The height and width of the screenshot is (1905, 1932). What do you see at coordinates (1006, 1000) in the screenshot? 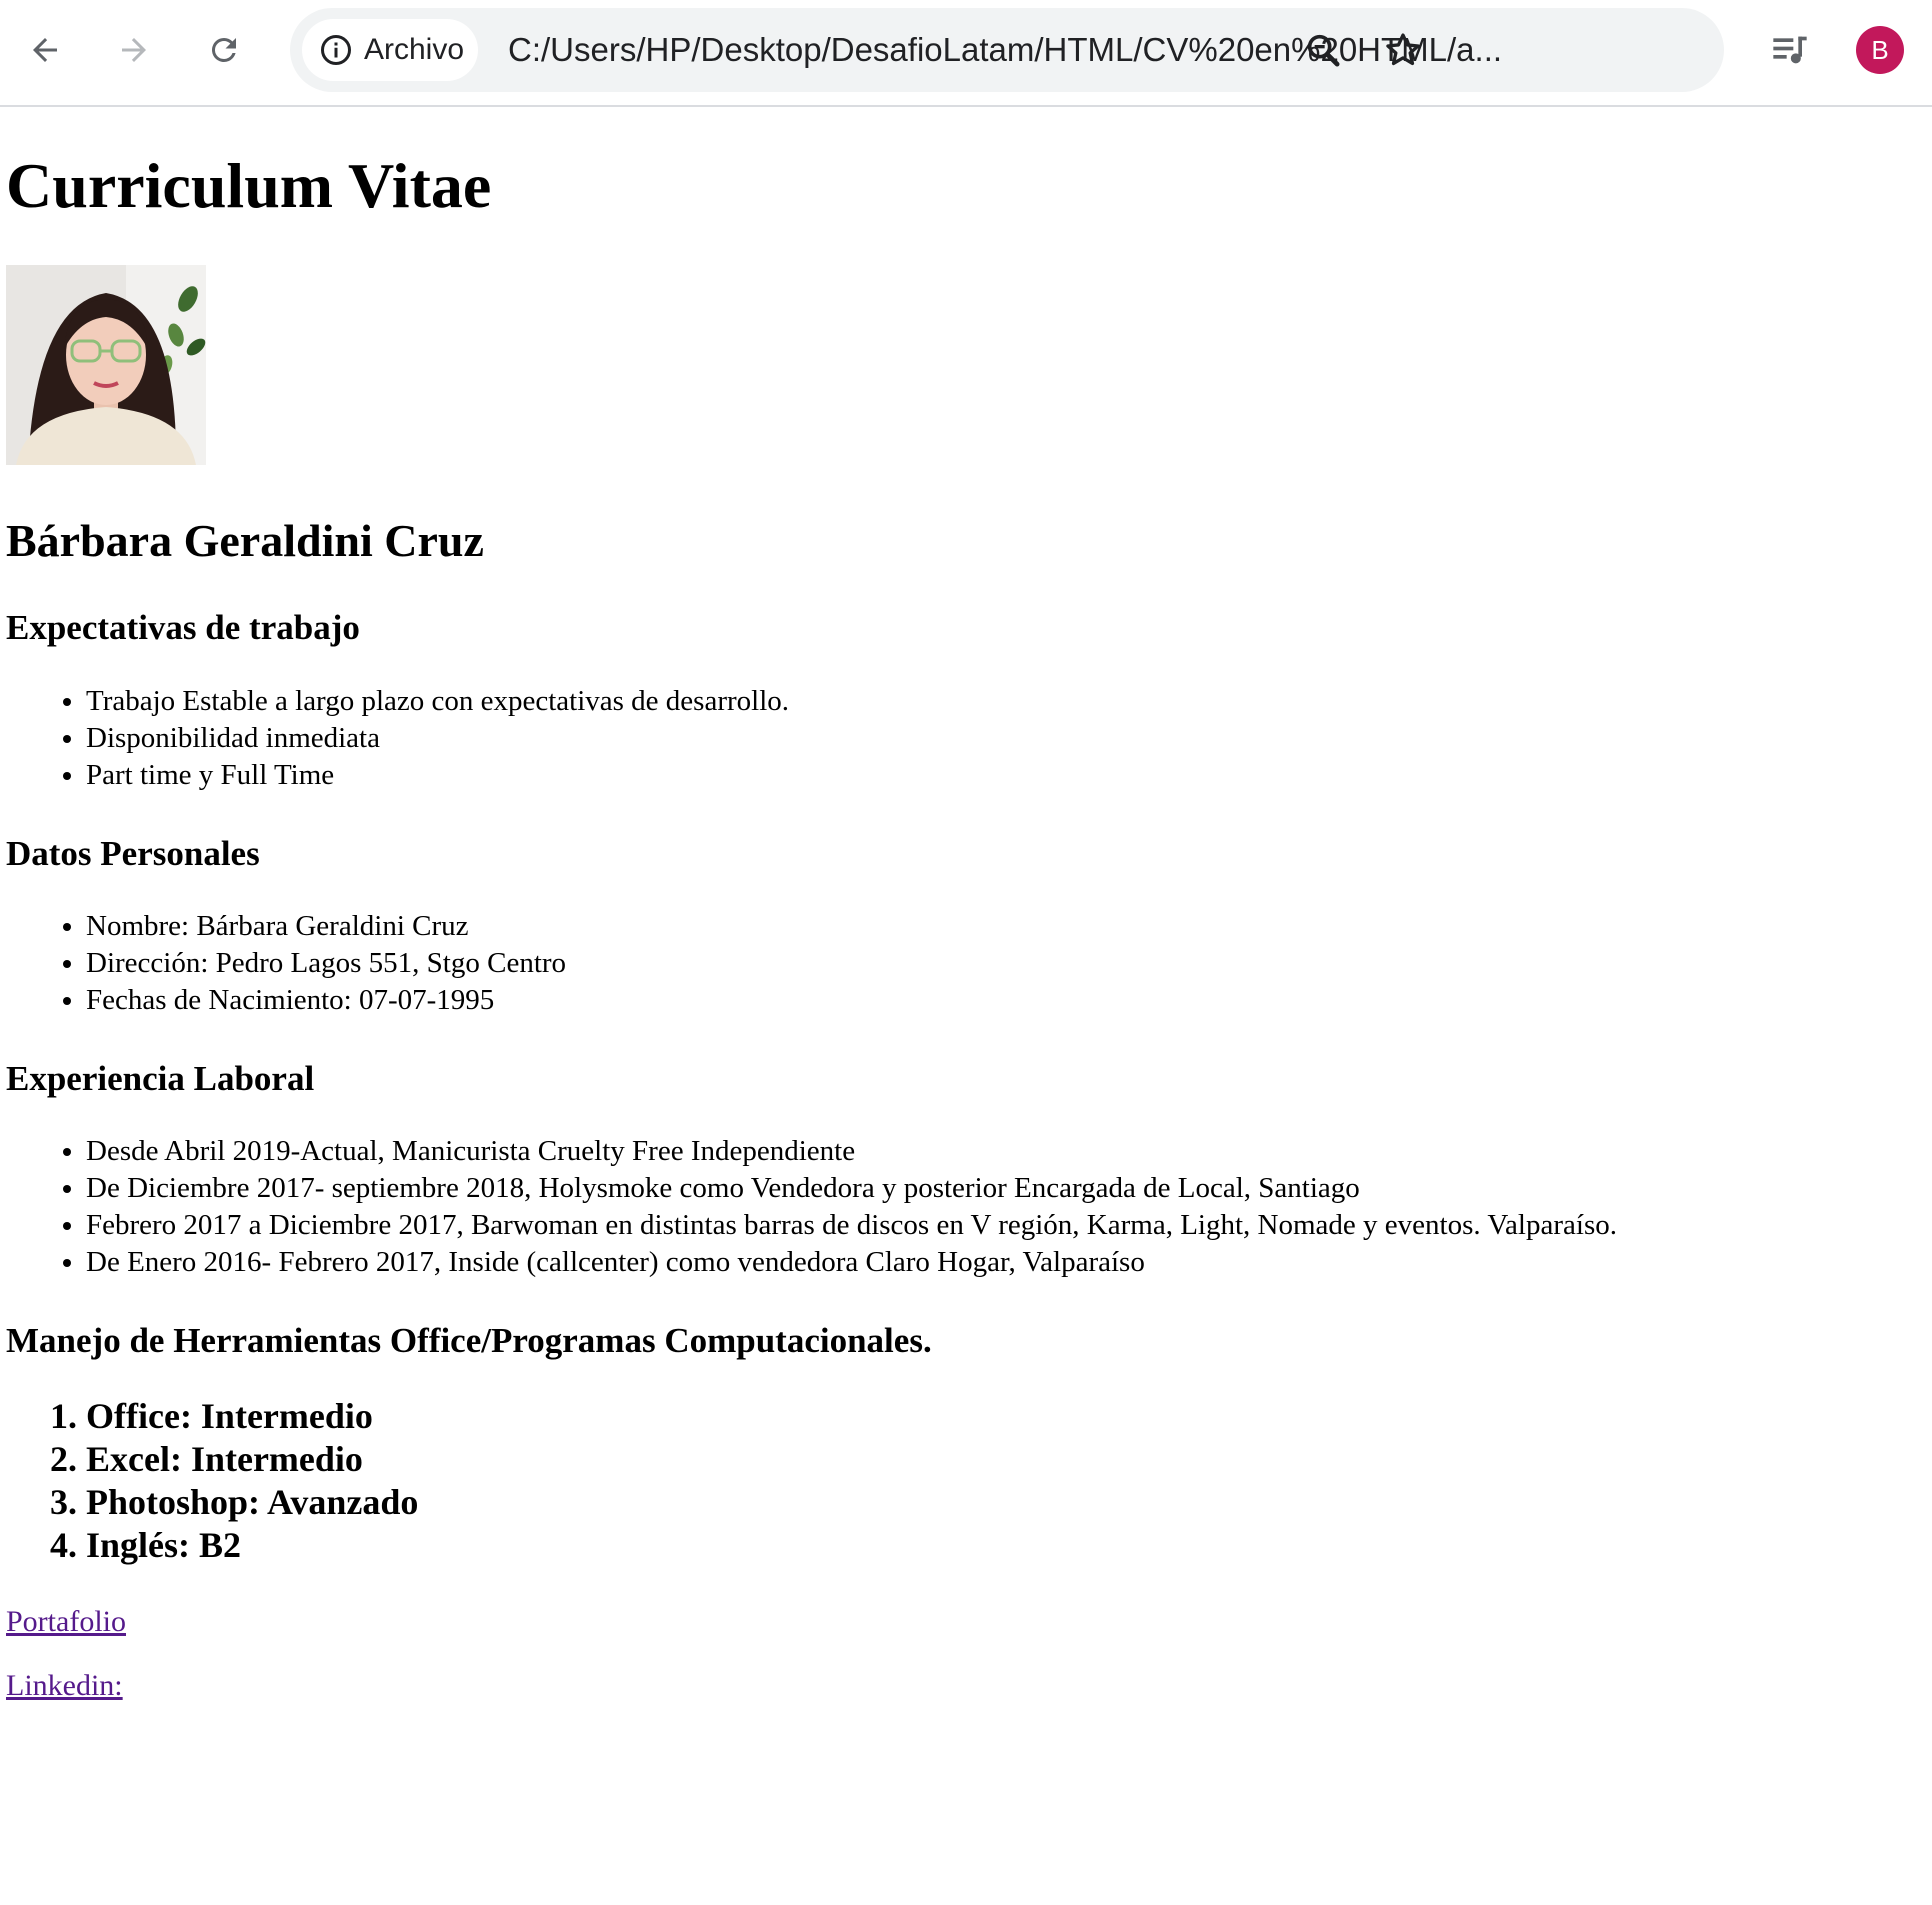
I see `list-item: Fechas de Nacimiento: 07-07-1995` at bounding box center [1006, 1000].